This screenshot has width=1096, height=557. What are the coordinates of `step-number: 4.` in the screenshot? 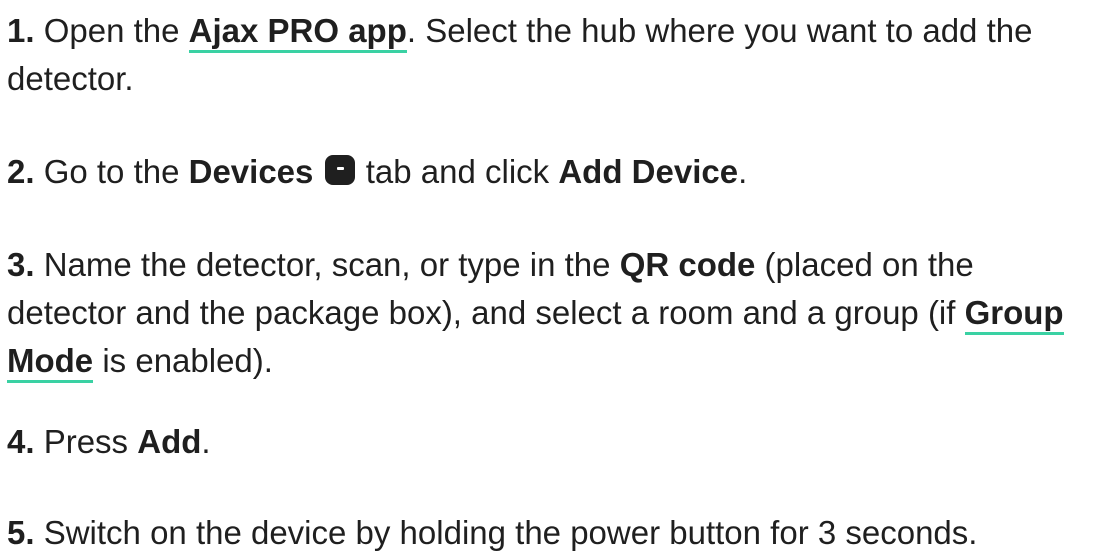 It's located at (21, 441).